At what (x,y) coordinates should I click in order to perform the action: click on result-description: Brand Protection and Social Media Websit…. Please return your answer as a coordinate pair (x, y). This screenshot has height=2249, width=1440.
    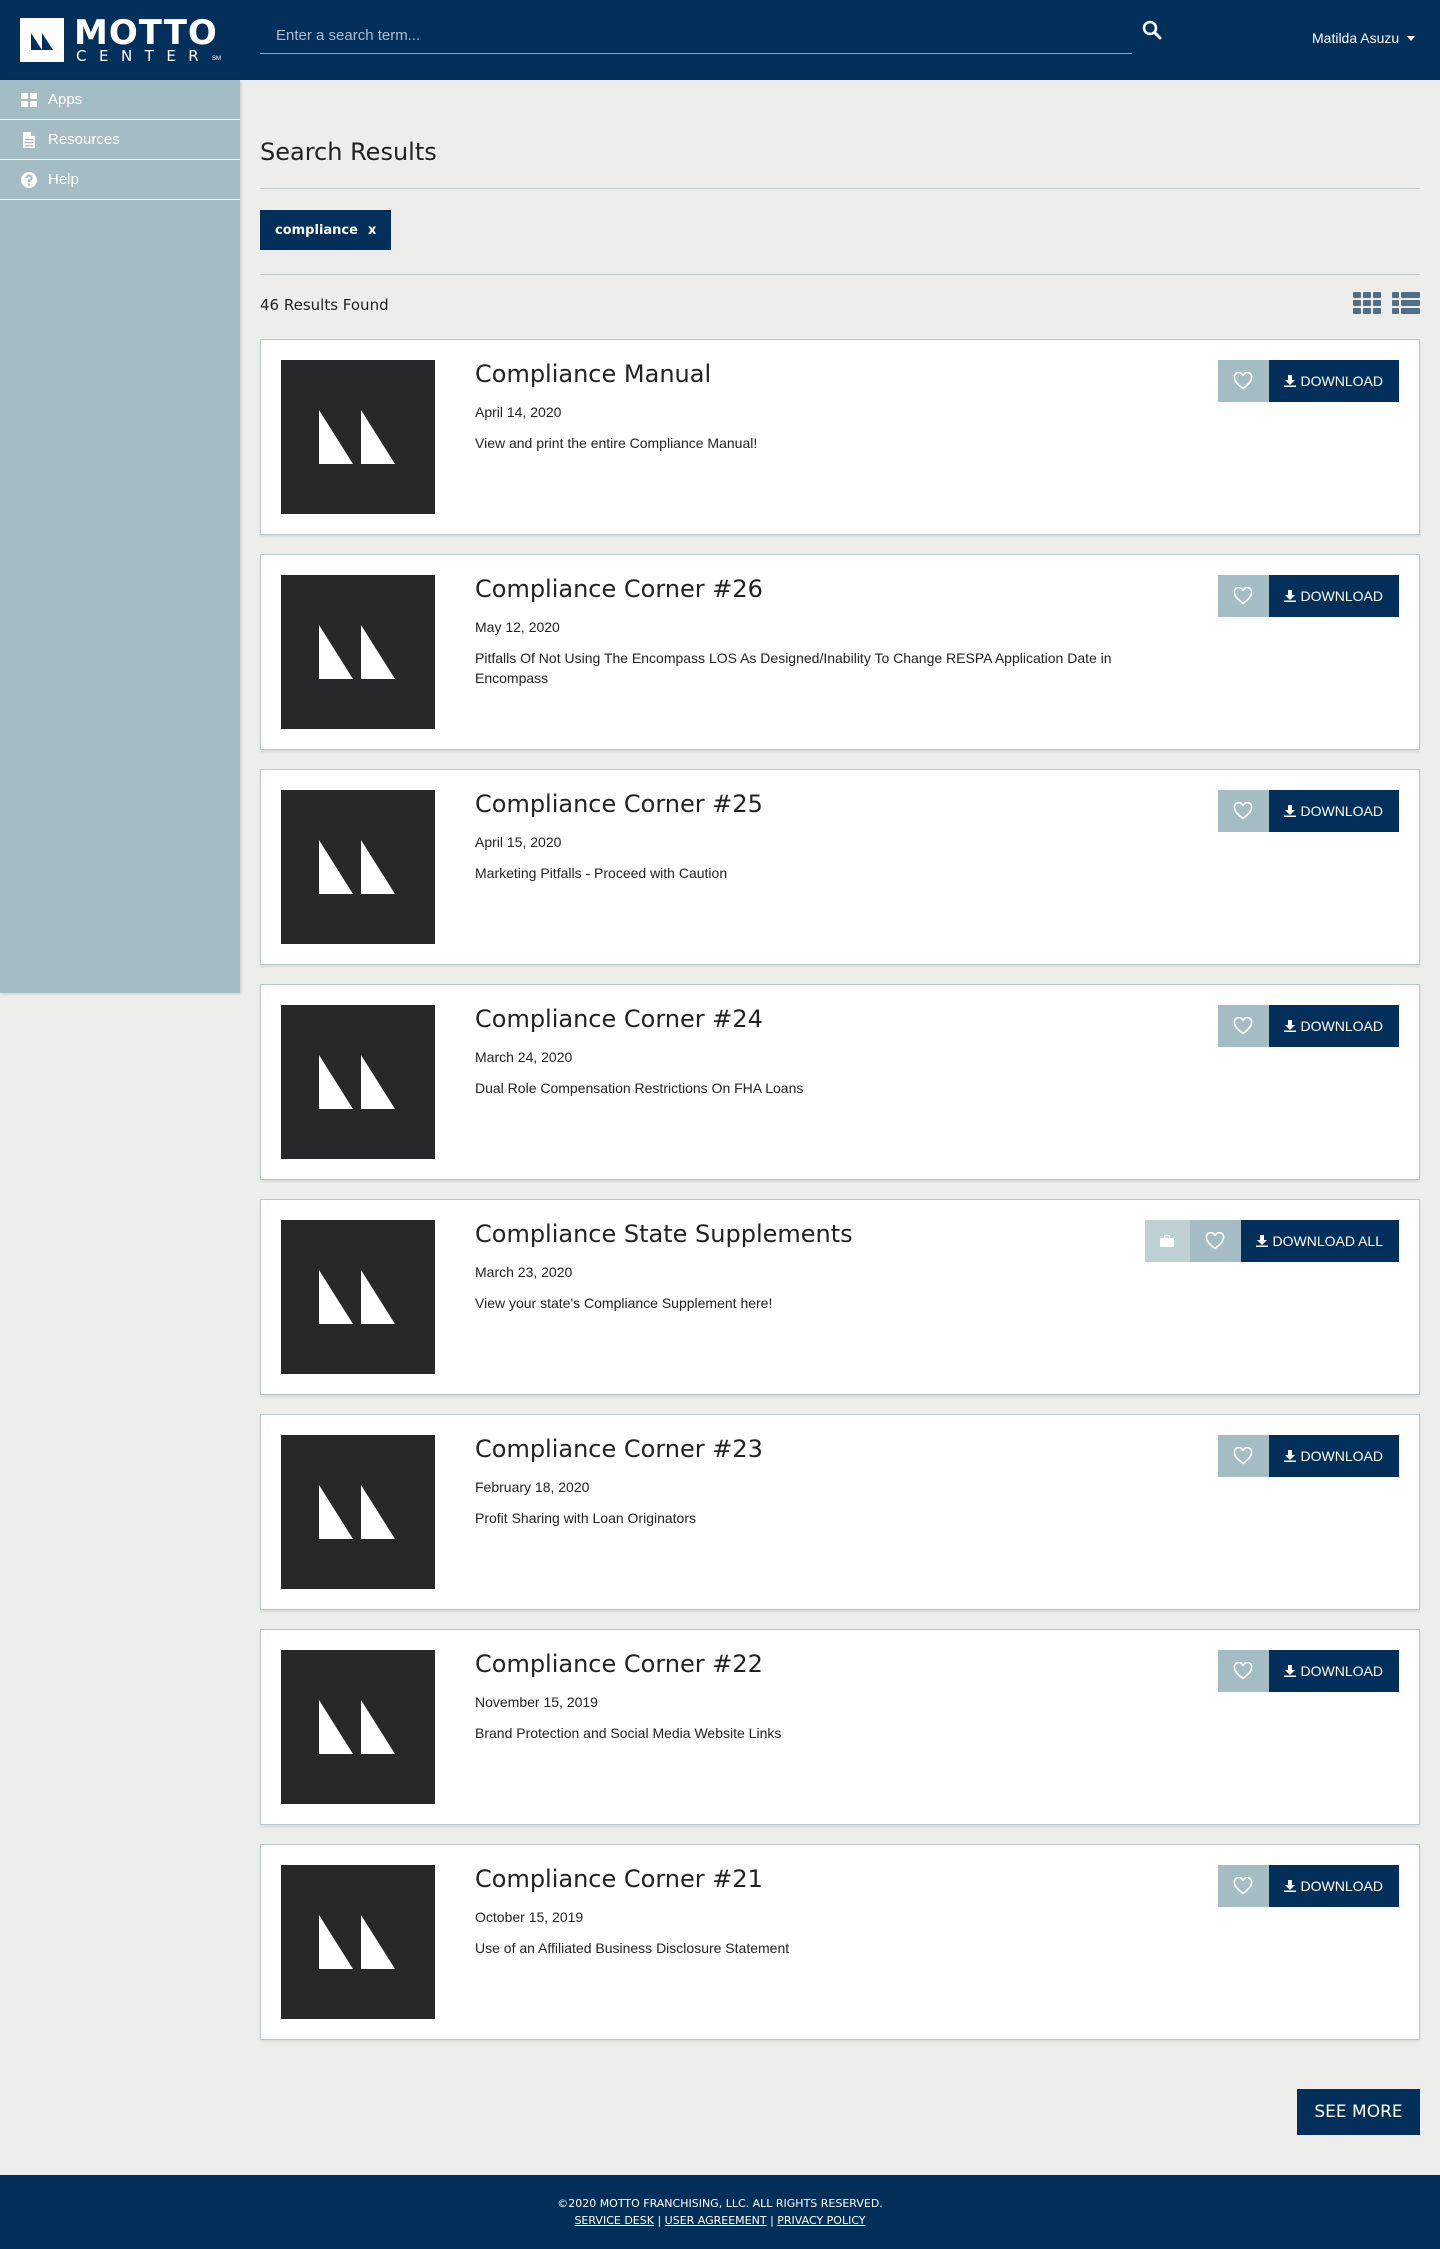
    Looking at the image, I should click on (628, 1733).